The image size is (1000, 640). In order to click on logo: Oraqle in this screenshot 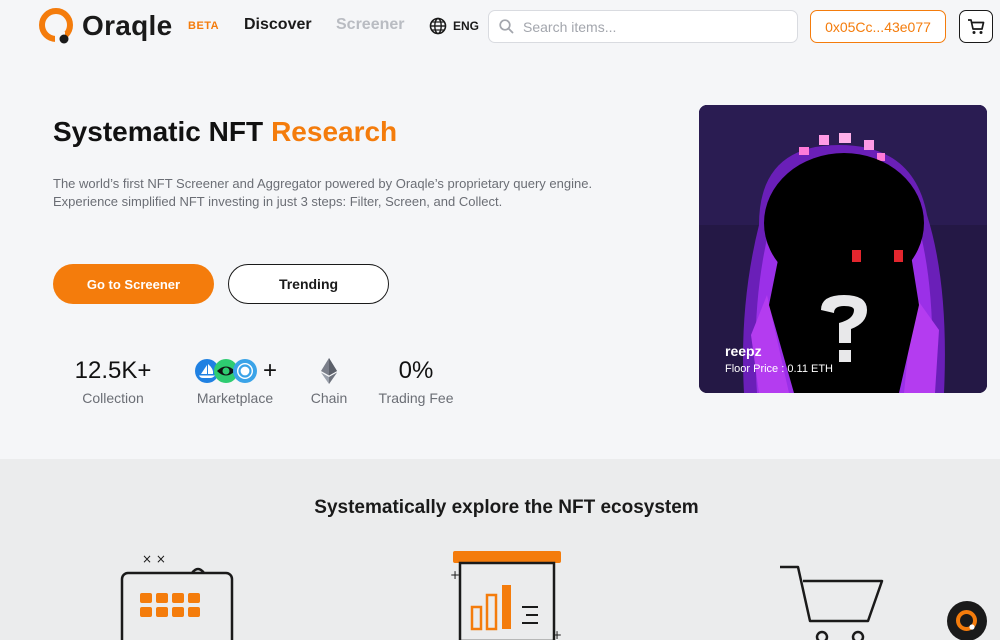, I will do `click(105, 26)`.